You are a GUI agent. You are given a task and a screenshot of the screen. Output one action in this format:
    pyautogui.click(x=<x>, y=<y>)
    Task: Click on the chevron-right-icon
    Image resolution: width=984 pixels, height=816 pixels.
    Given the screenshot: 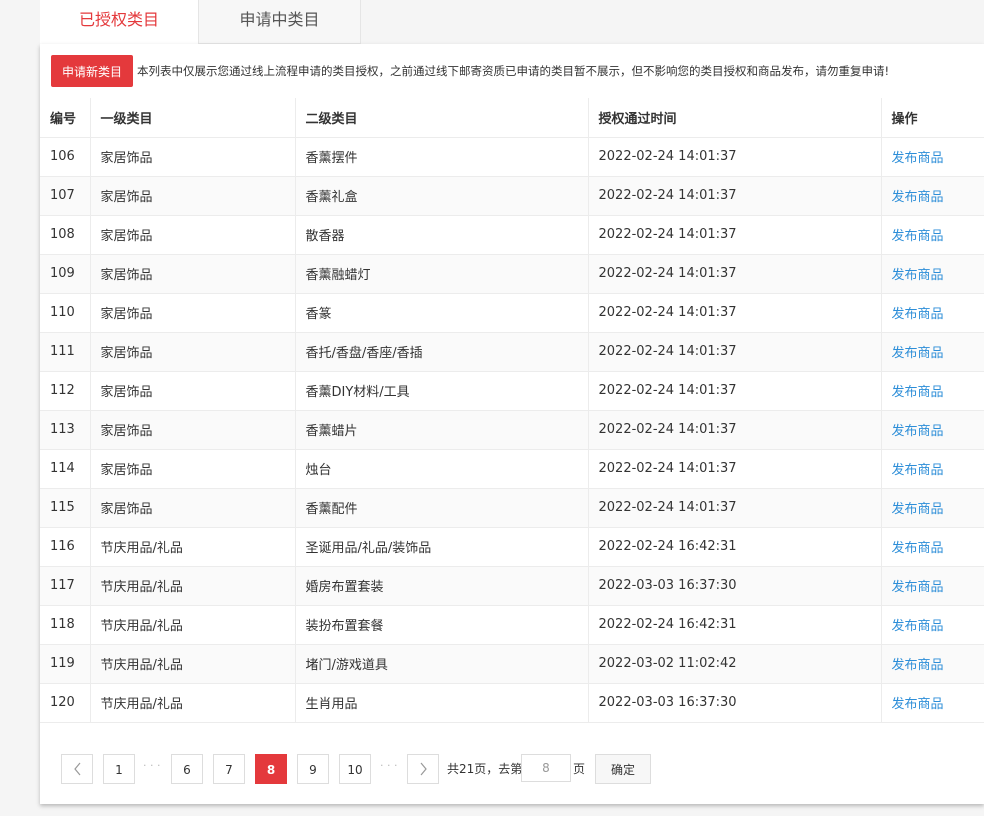 What is the action you would take?
    pyautogui.click(x=423, y=769)
    